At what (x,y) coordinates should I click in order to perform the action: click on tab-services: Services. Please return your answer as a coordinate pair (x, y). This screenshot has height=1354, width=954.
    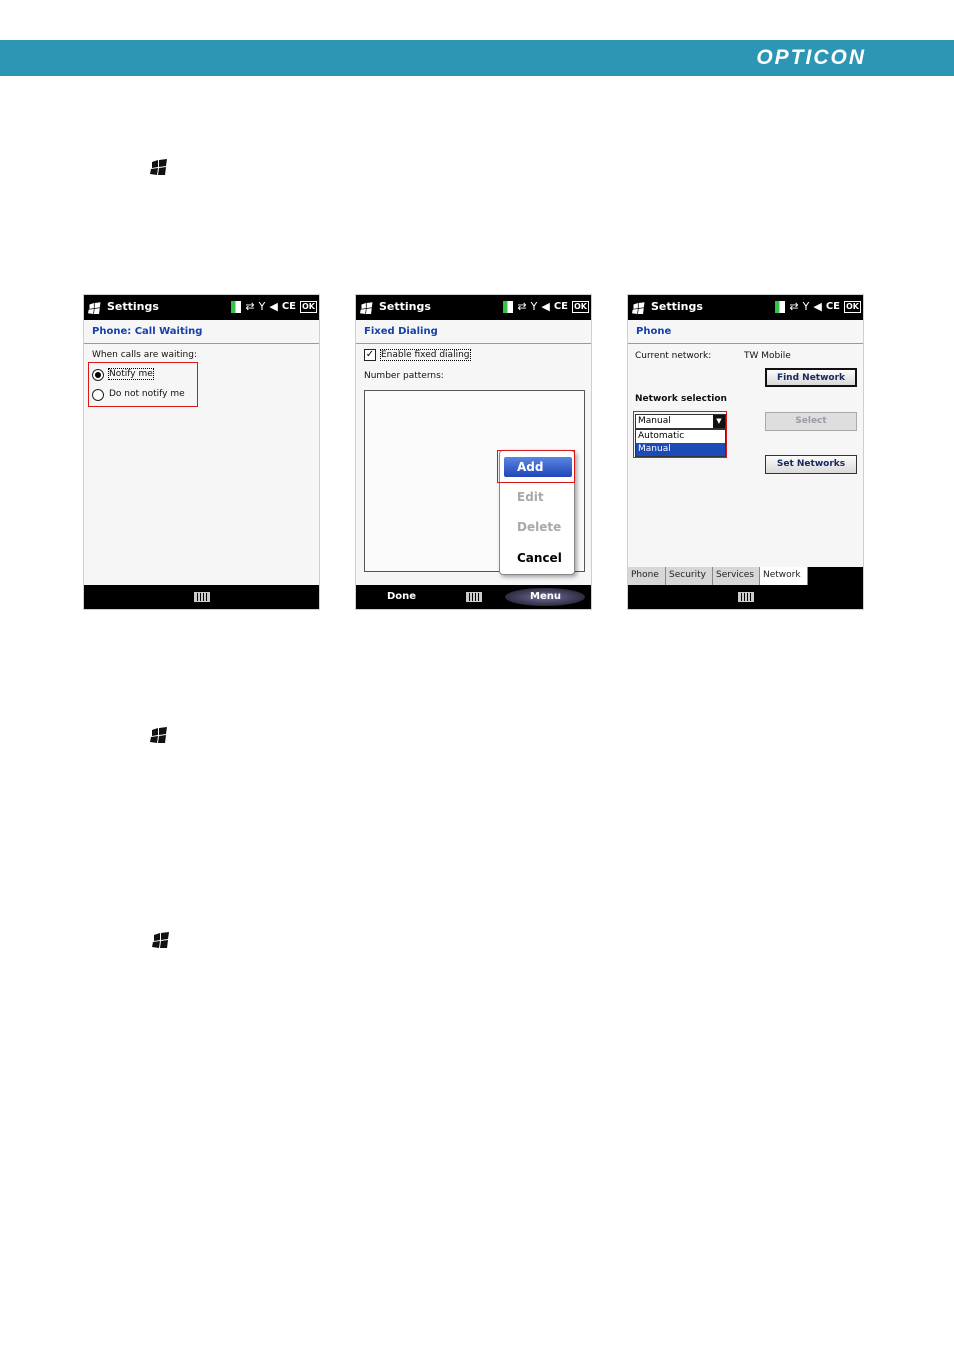
    Looking at the image, I should click on (736, 576).